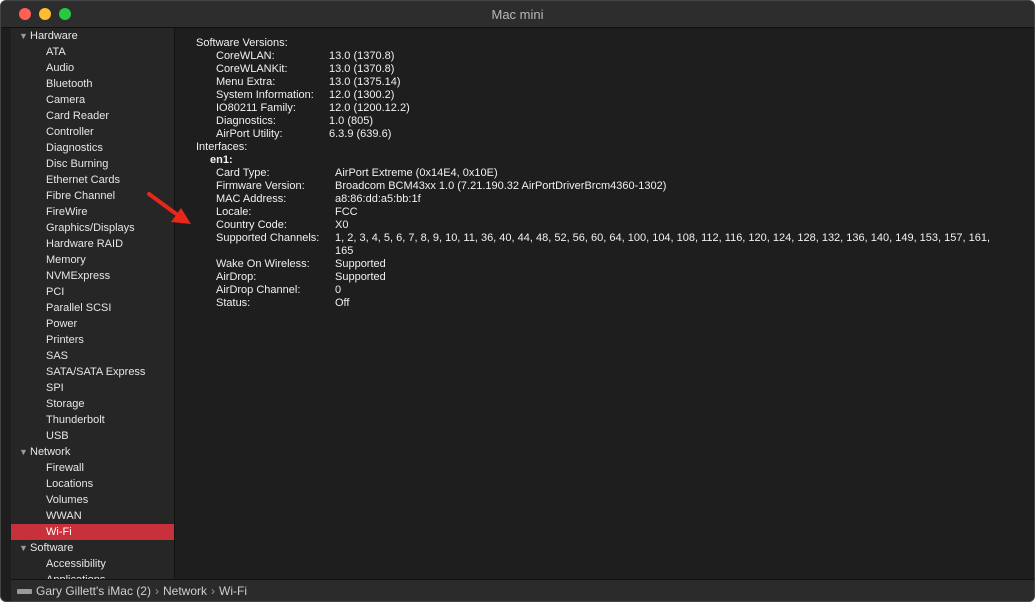  What do you see at coordinates (66, 100) in the screenshot?
I see `sidebar-item-label: Camera` at bounding box center [66, 100].